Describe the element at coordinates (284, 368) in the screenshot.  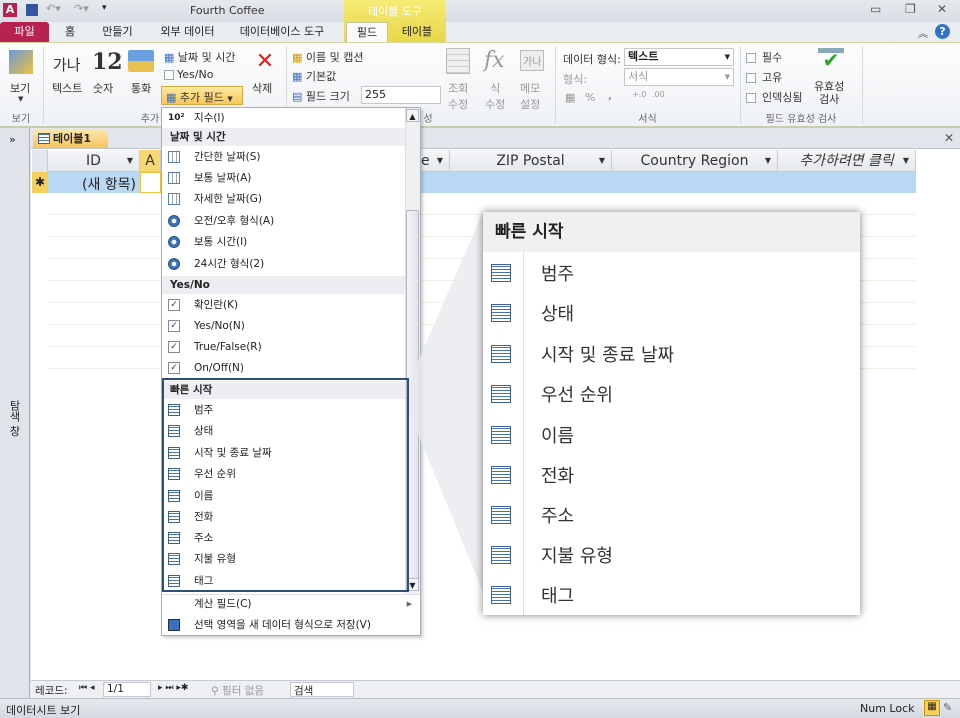
I see `menu-item: ✓ On/Off(N)` at that location.